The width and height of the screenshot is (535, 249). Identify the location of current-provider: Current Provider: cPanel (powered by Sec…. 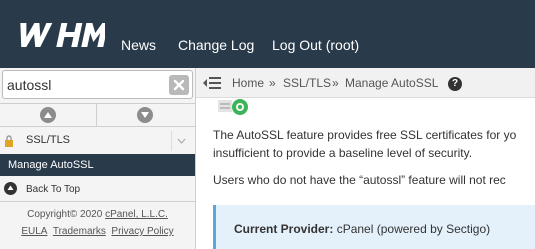
(362, 229).